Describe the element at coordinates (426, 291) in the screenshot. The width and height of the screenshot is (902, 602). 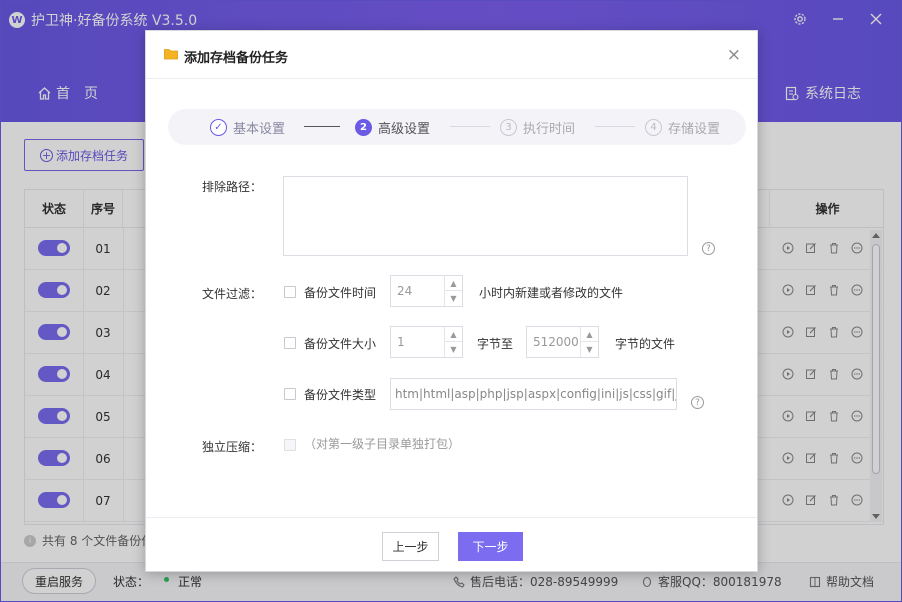
I see `filter-hours-stepper: 24 ▲ ▼` at that location.